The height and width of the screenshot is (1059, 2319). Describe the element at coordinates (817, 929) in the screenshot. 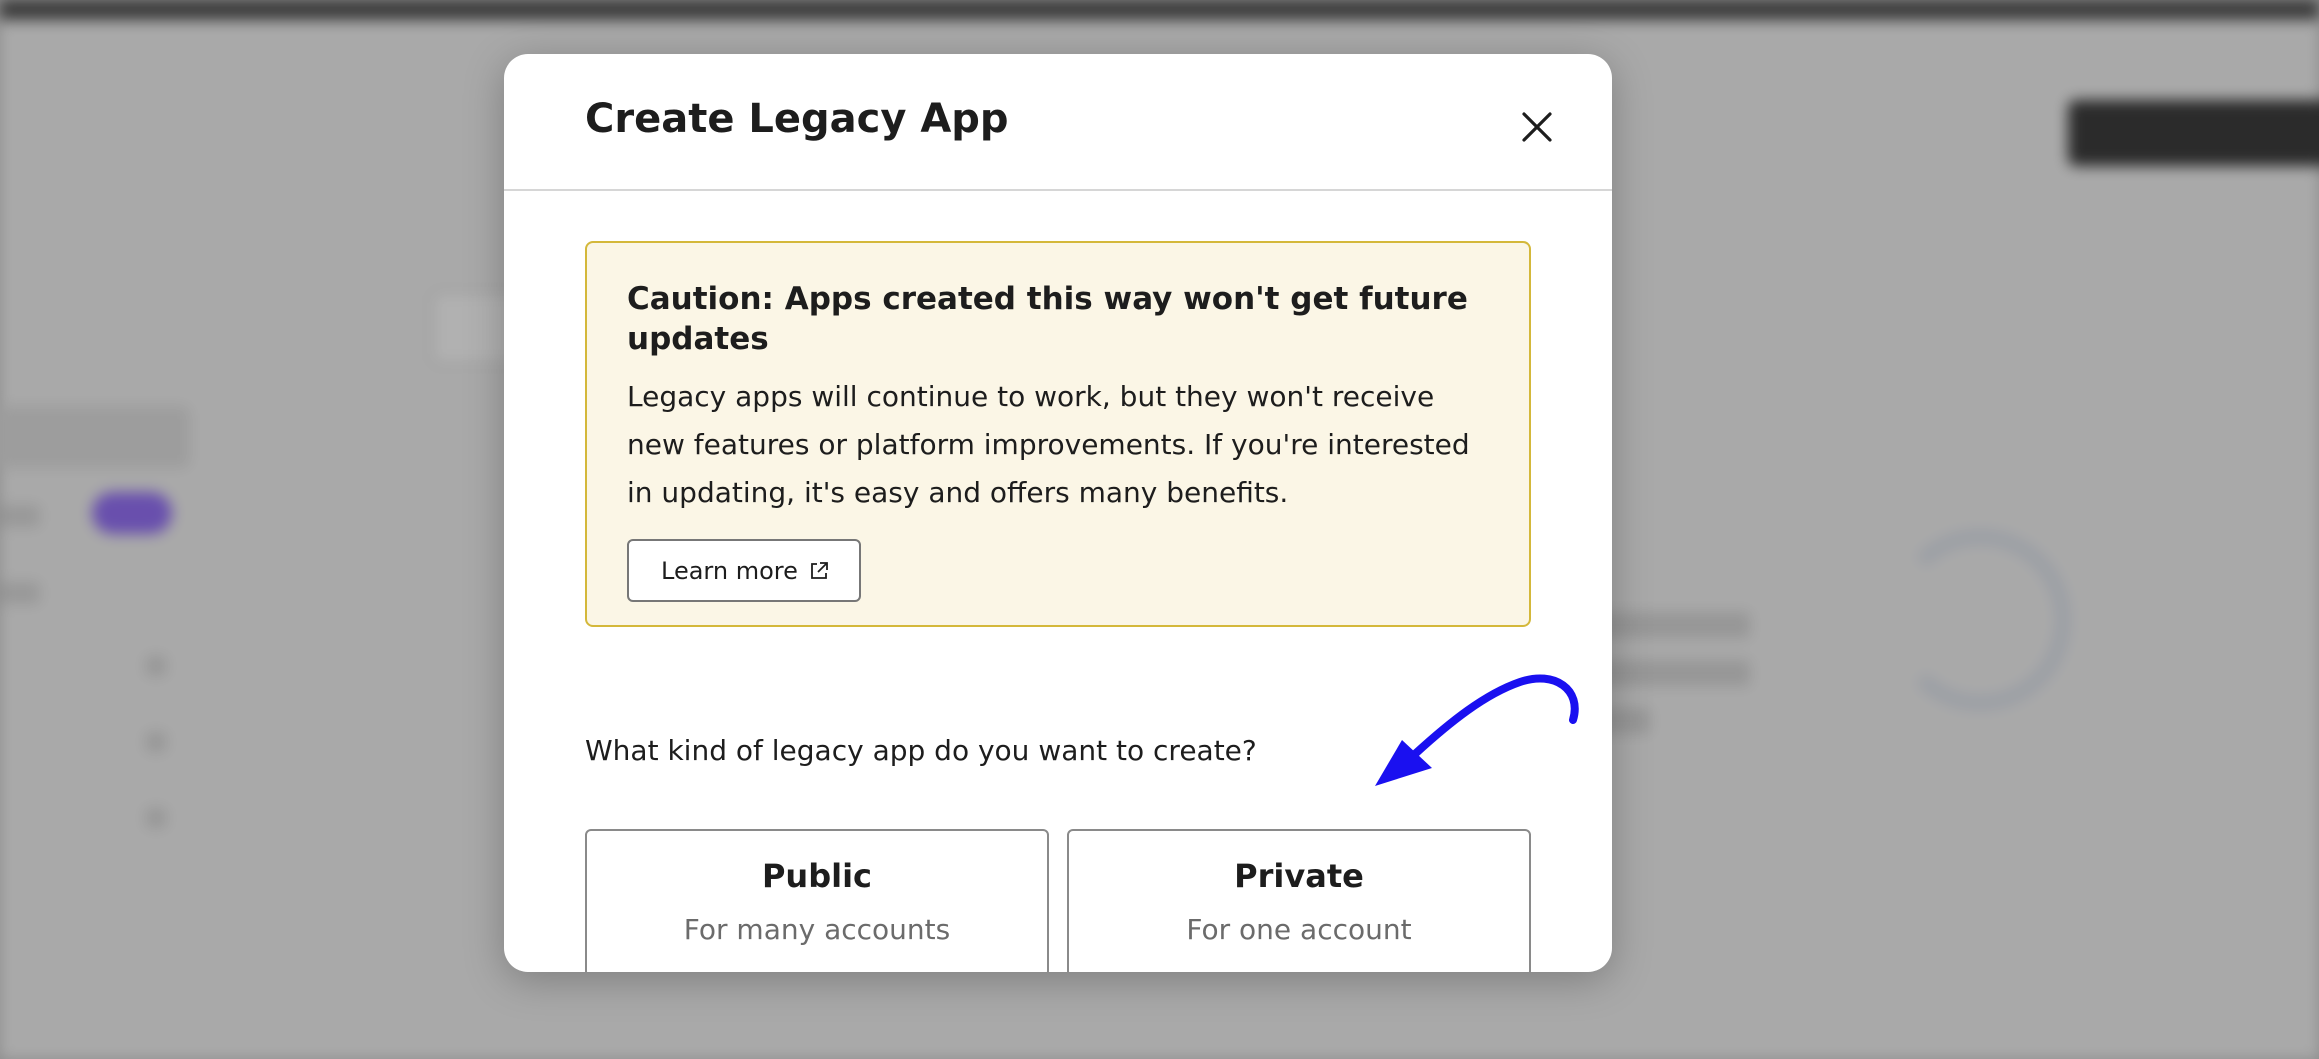

I see `option-subtitle: For many accounts` at that location.